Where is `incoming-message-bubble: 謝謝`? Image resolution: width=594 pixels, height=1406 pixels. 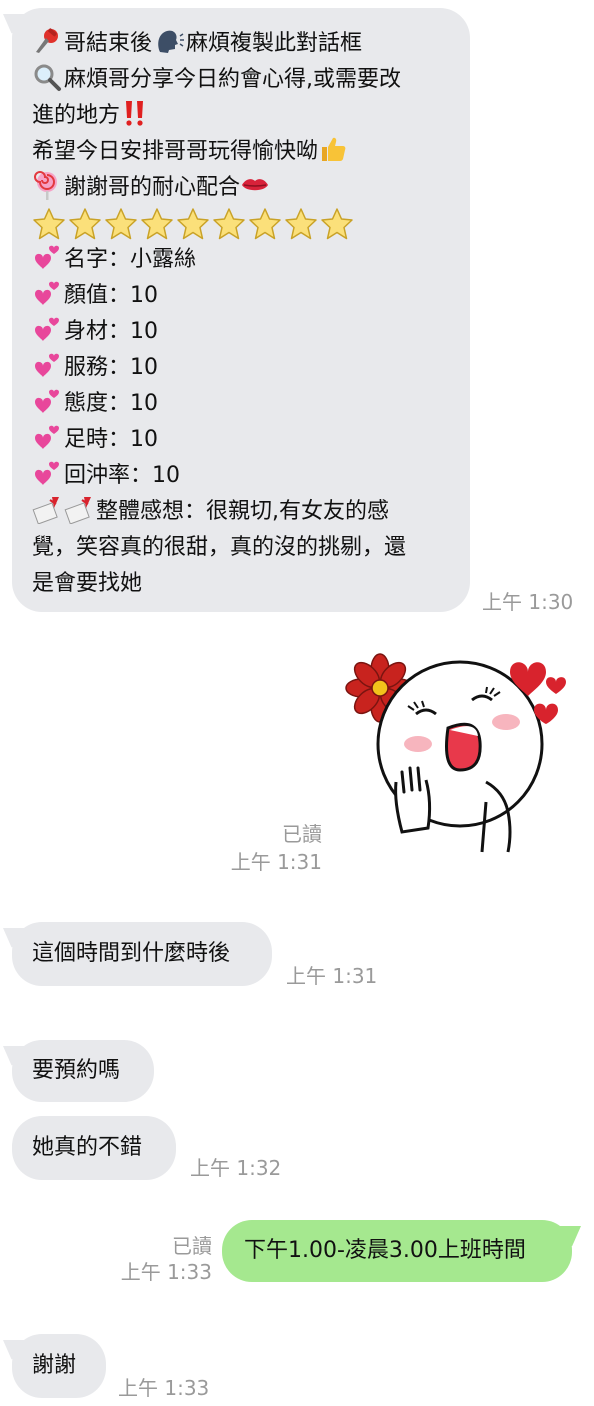
incoming-message-bubble: 謝謝 is located at coordinates (59, 1366).